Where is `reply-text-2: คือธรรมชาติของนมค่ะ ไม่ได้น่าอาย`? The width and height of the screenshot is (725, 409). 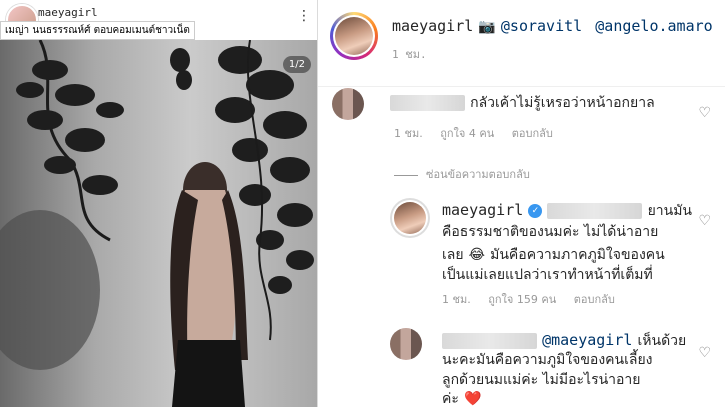 reply-text-2: คือธรรมชาติของนมค่ะ ไม่ได้น่าอาย is located at coordinates (550, 232).